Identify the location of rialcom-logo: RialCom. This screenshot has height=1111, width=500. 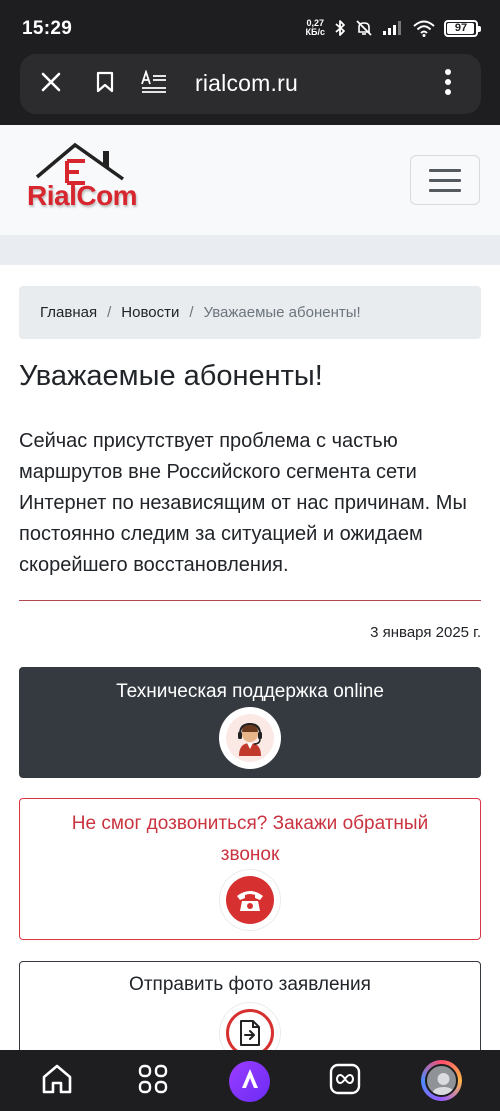
(83, 180).